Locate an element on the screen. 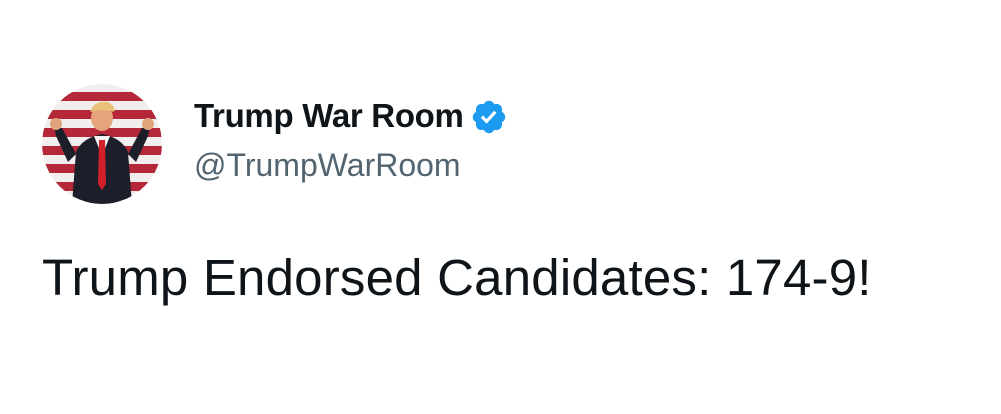  author-name-row: Trump War Room is located at coordinates (351, 116).